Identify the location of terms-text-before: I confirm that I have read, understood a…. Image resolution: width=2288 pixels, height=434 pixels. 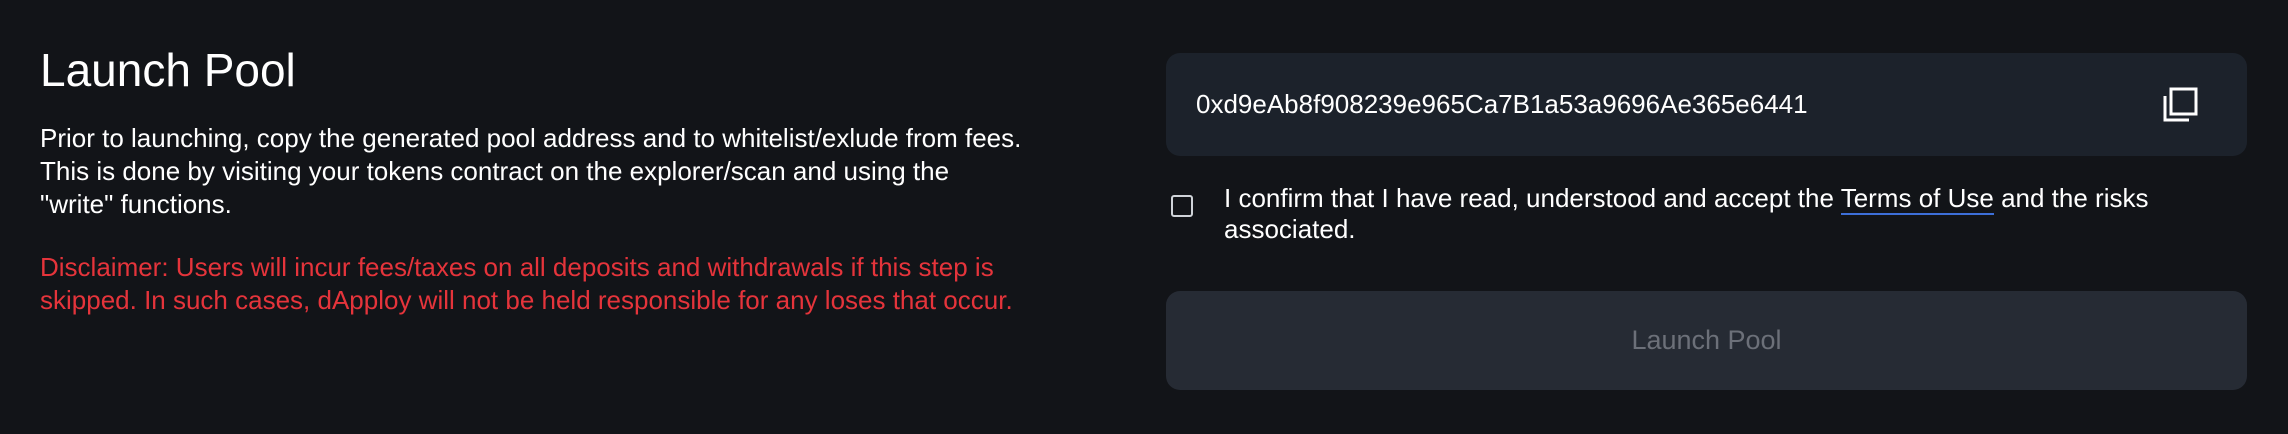
(1532, 198).